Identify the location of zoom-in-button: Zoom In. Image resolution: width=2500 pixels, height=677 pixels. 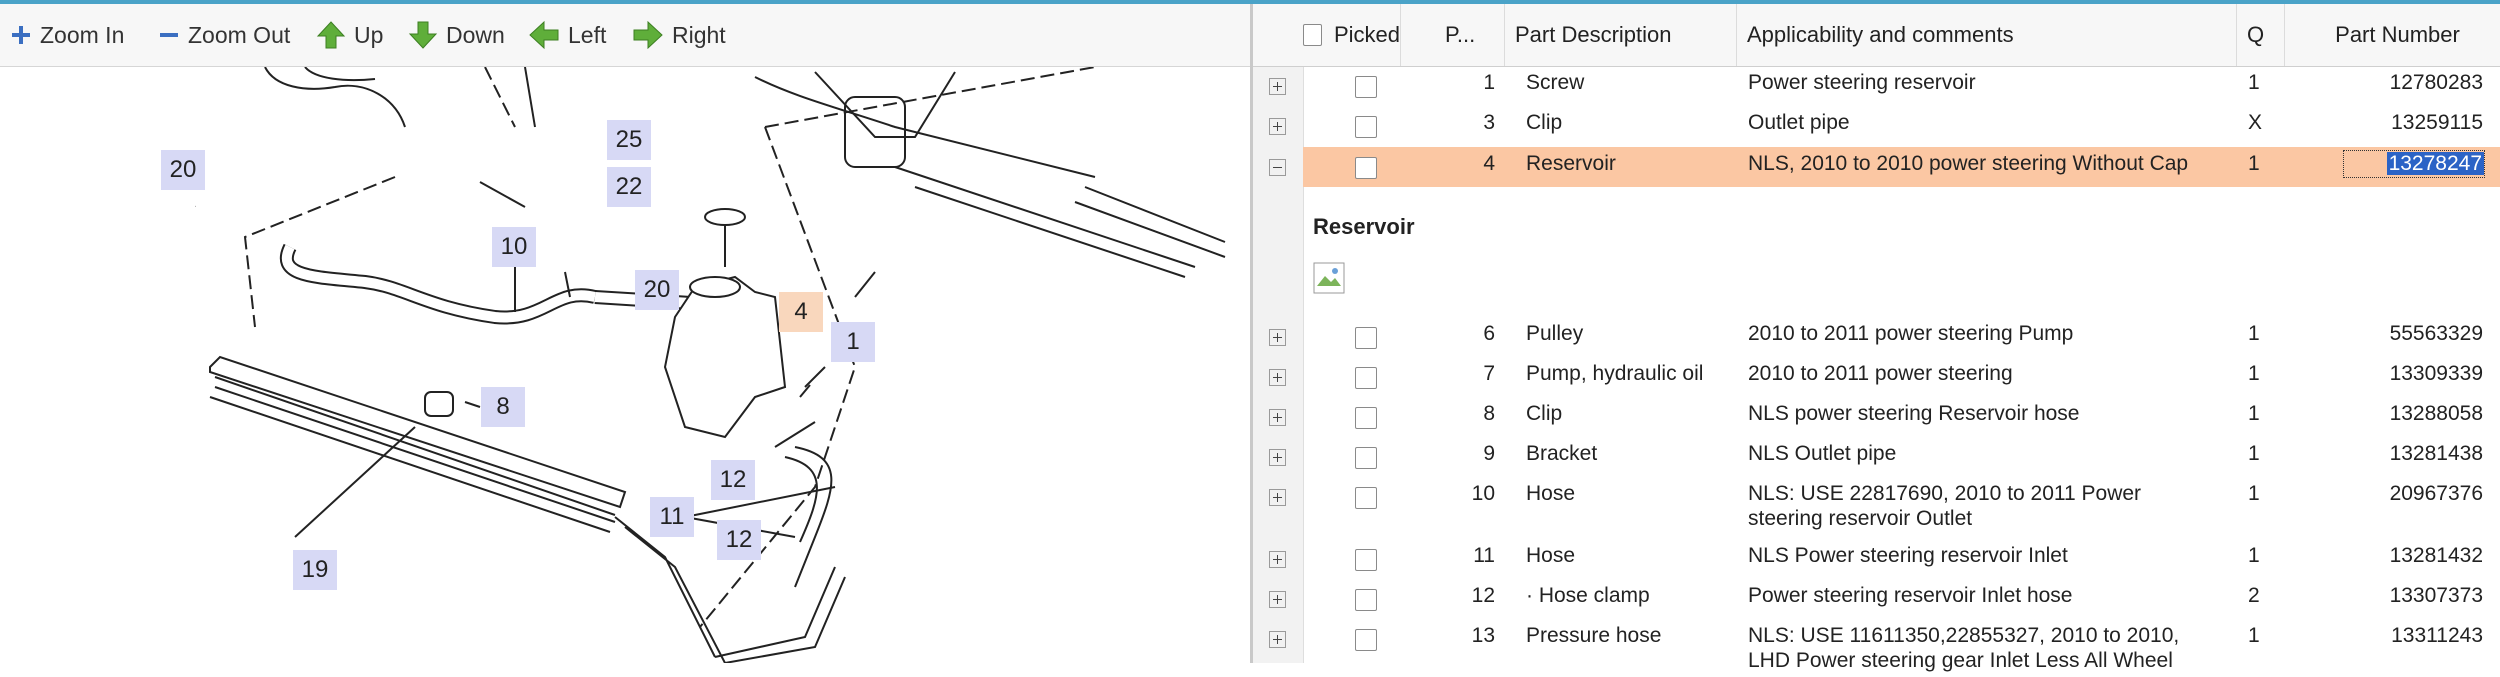
(67, 35).